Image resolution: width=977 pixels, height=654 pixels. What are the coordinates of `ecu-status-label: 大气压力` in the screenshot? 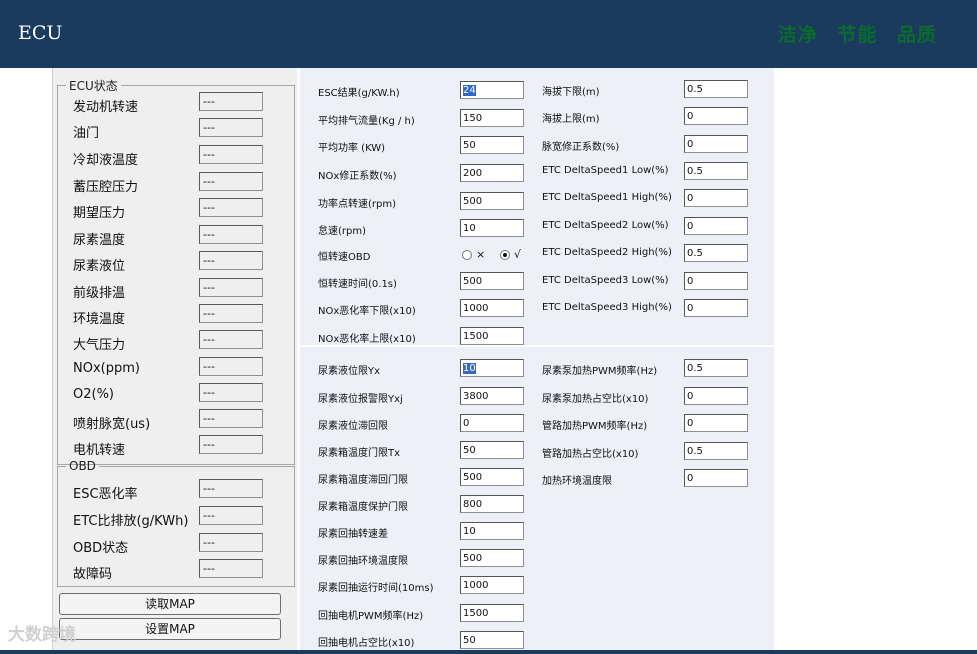 It's located at (99, 345).